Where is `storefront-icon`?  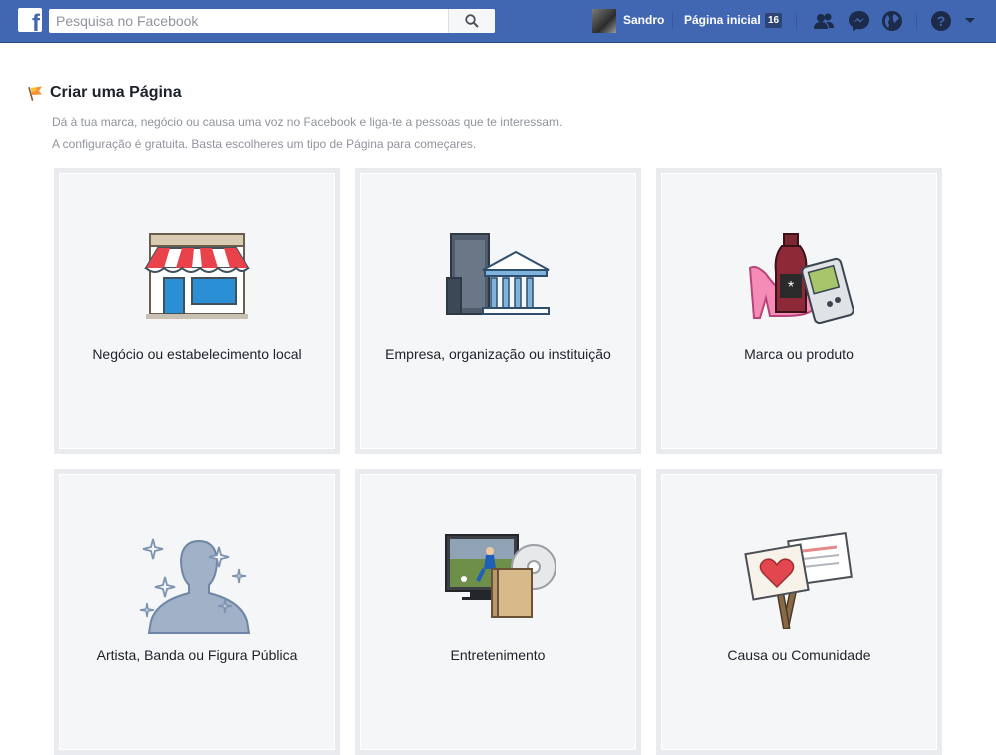
storefront-icon is located at coordinates (197, 276).